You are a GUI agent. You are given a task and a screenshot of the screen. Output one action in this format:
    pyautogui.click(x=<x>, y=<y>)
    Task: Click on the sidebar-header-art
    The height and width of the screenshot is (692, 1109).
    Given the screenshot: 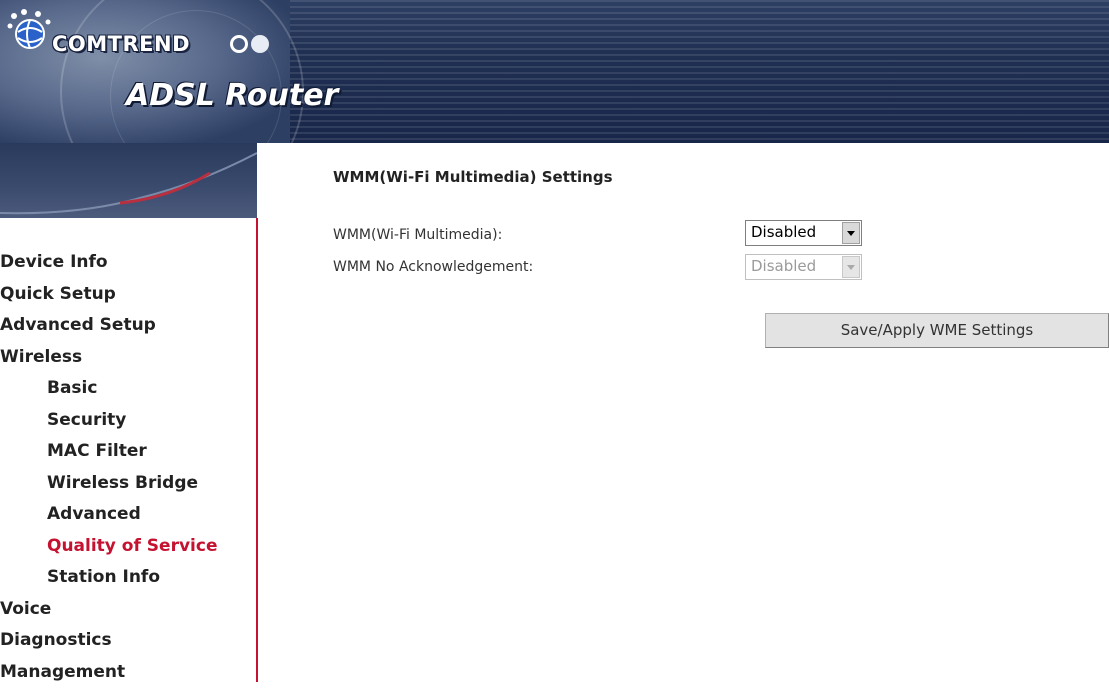 What is the action you would take?
    pyautogui.click(x=128, y=180)
    